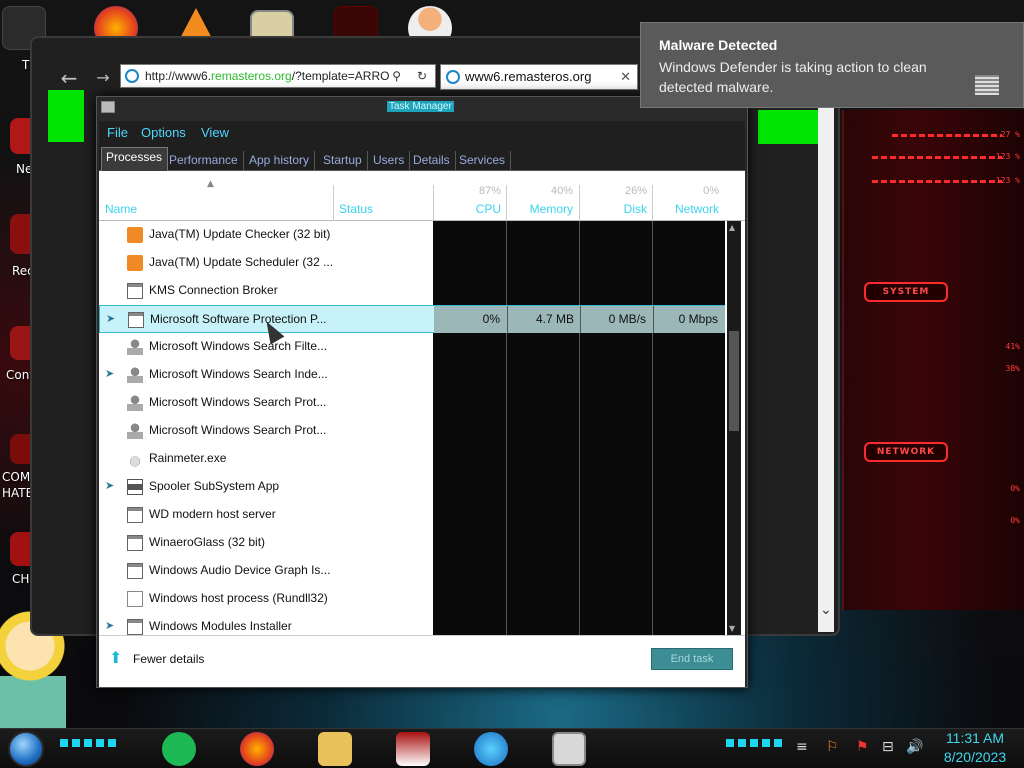  I want to click on forward-arrow-icon: →, so click(103, 79).